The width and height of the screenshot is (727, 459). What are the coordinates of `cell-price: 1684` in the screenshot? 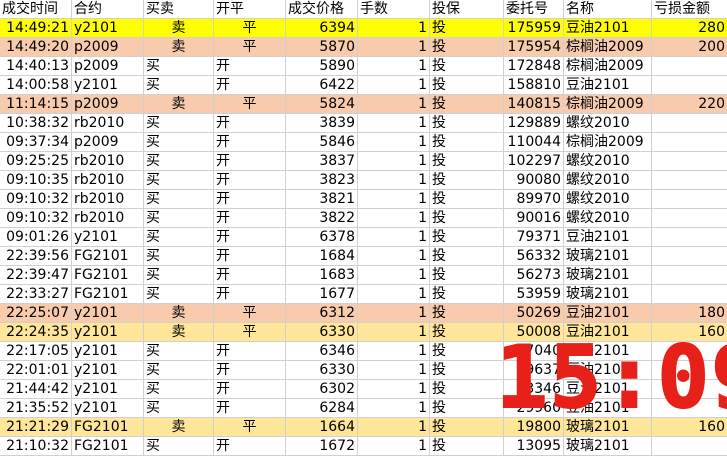 It's located at (322, 256).